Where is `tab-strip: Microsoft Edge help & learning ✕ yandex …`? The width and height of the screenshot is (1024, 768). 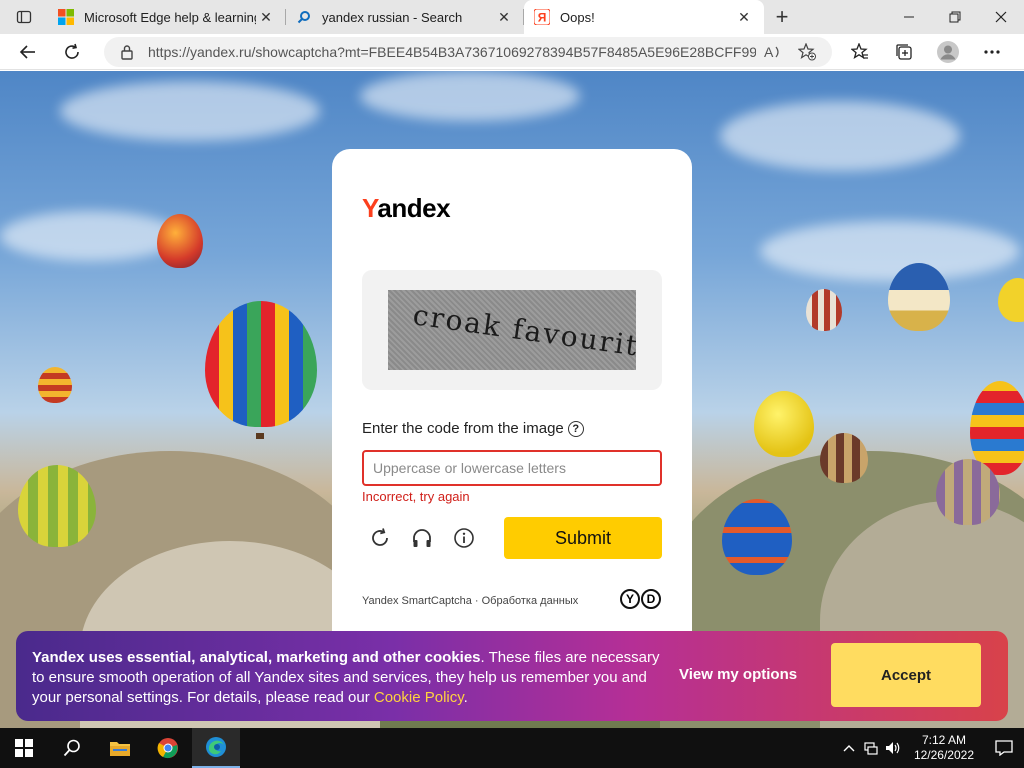
tab-strip: Microsoft Edge help & learning ✕ yandex … is located at coordinates (512, 17).